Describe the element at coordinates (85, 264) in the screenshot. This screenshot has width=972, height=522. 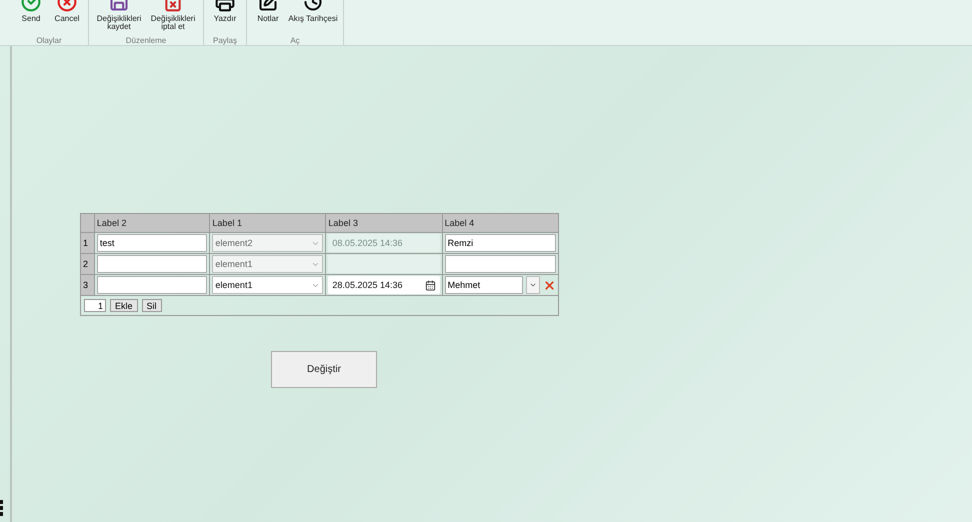
I see `row-number: 2` at that location.